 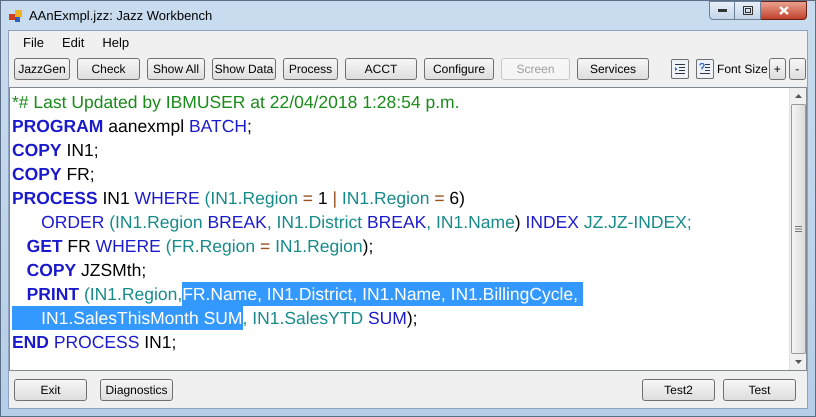 What do you see at coordinates (322, 198) in the screenshot?
I see `code-token: 1` at bounding box center [322, 198].